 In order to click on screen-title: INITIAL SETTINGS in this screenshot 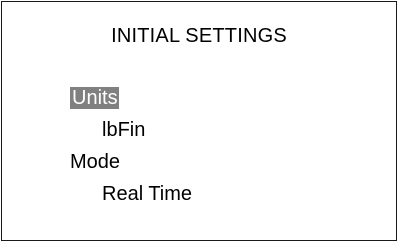, I will do `click(199, 36)`.